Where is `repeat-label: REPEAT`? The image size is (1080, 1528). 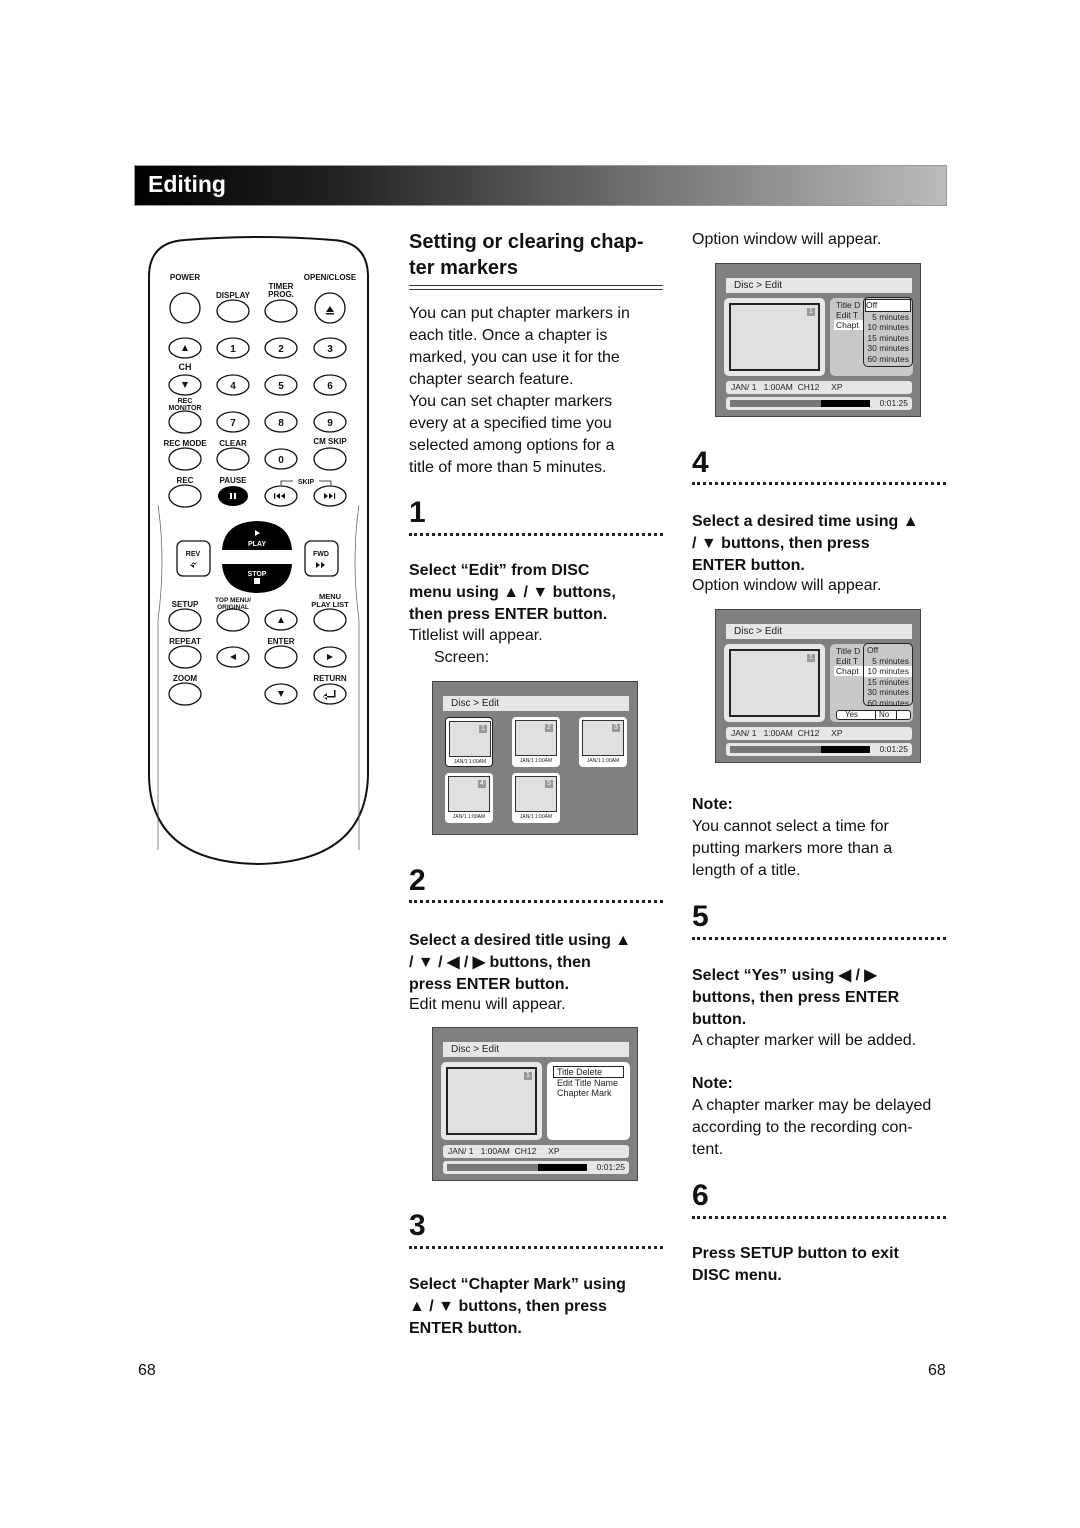 repeat-label: REPEAT is located at coordinates (185, 641).